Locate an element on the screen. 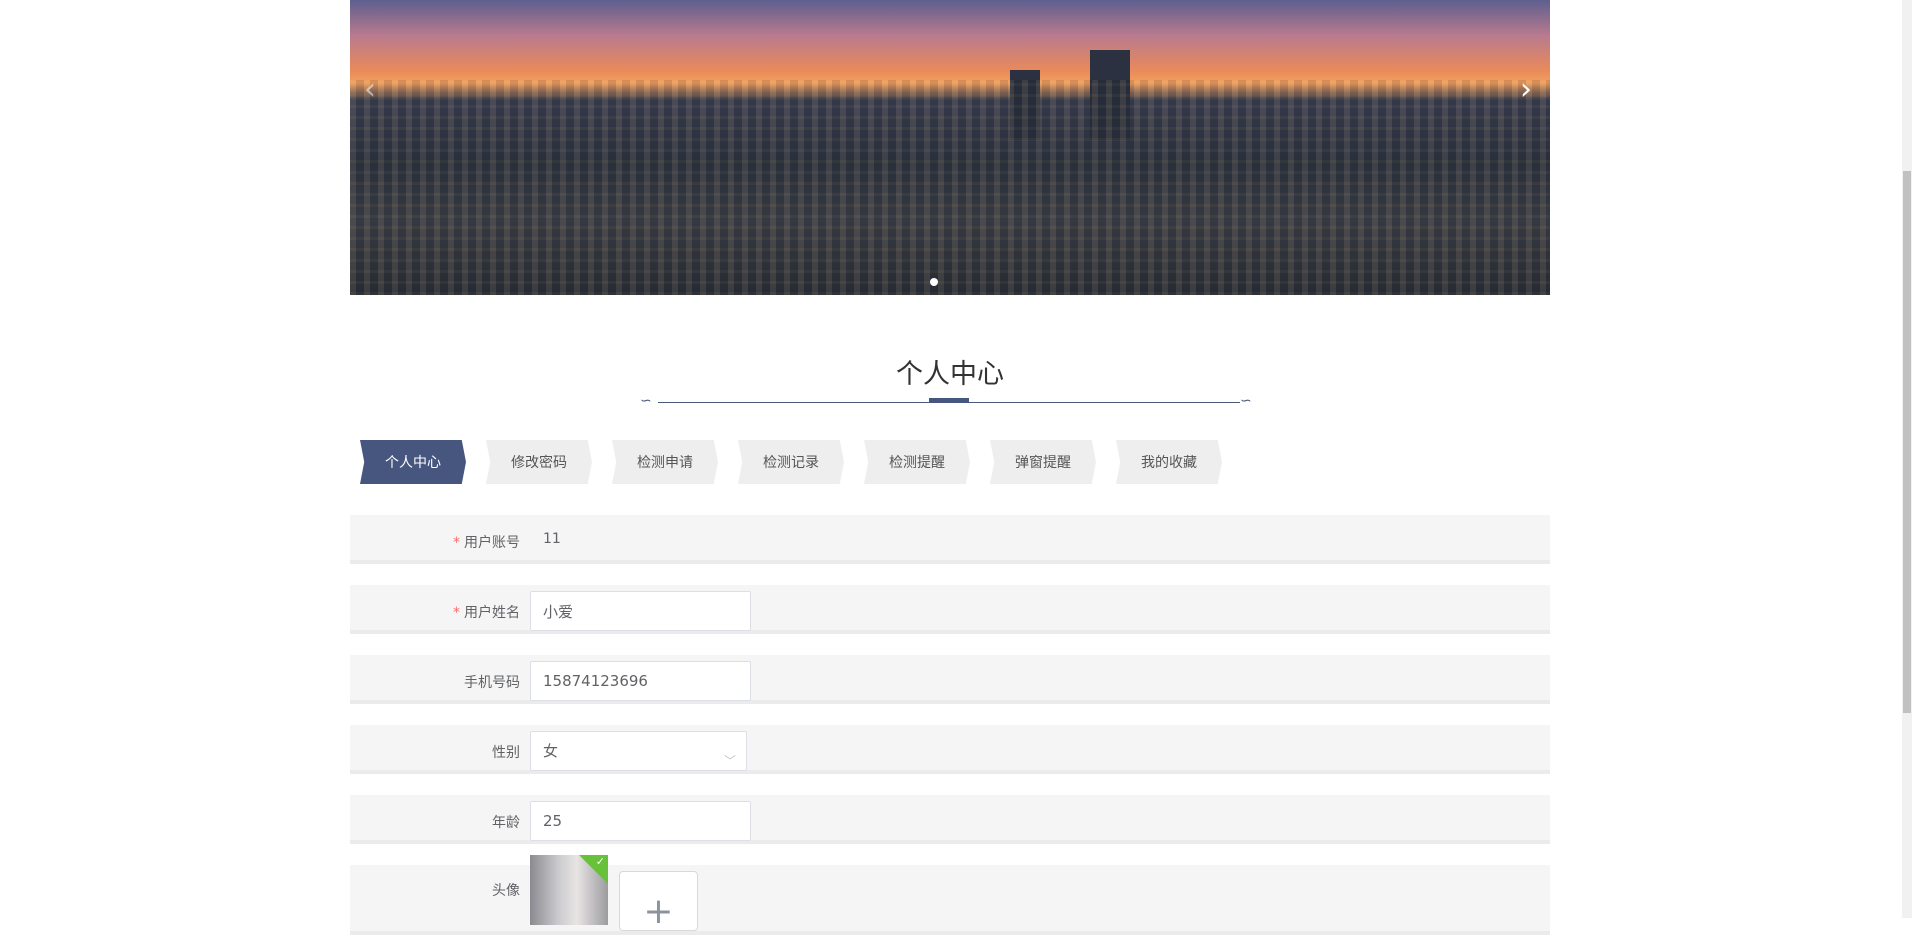 The image size is (1912, 952). plus-icon: + is located at coordinates (658, 911).